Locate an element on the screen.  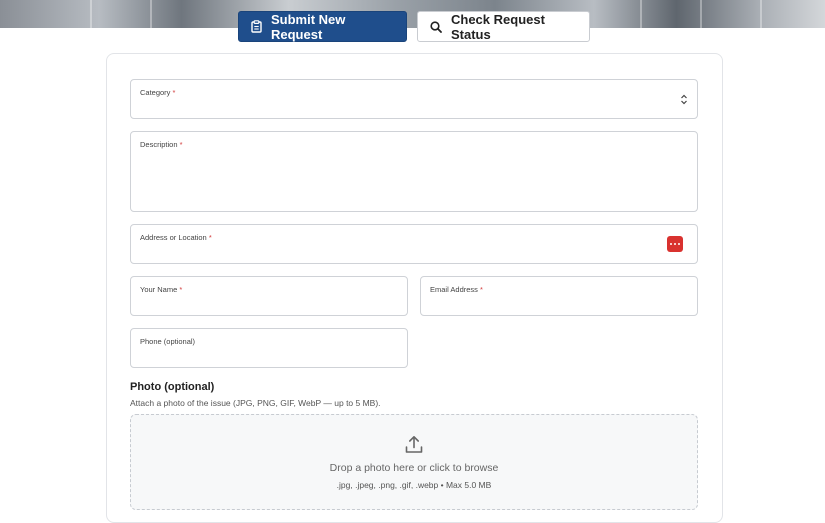
category-label: Category * is located at coordinates (158, 92).